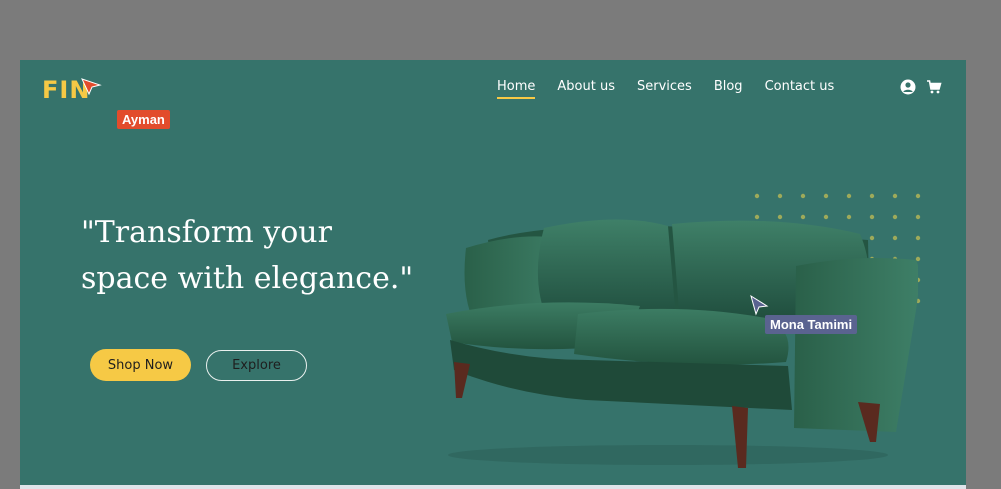 This screenshot has height=489, width=1001. I want to click on logo: FIN Ayman, so click(106, 102).